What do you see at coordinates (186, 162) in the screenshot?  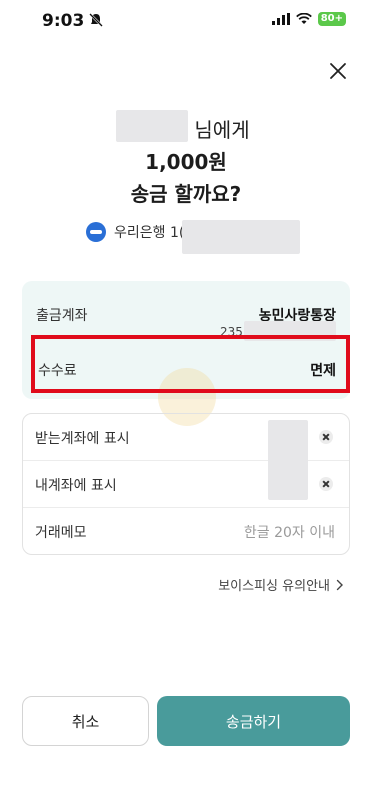 I see `transfer-amount: 1,000원` at bounding box center [186, 162].